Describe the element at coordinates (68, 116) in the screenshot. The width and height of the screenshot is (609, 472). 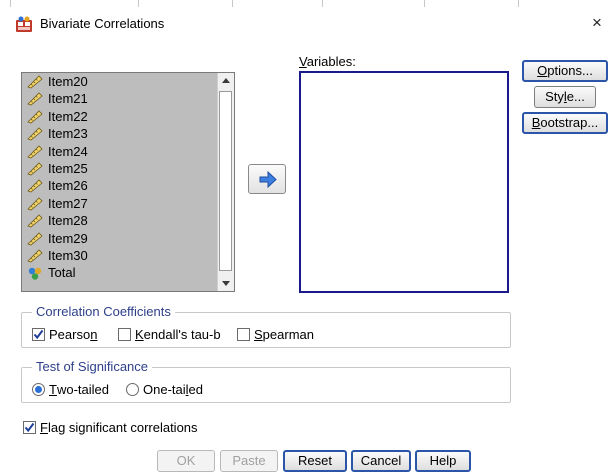
I see `list-item-label: Item22` at that location.